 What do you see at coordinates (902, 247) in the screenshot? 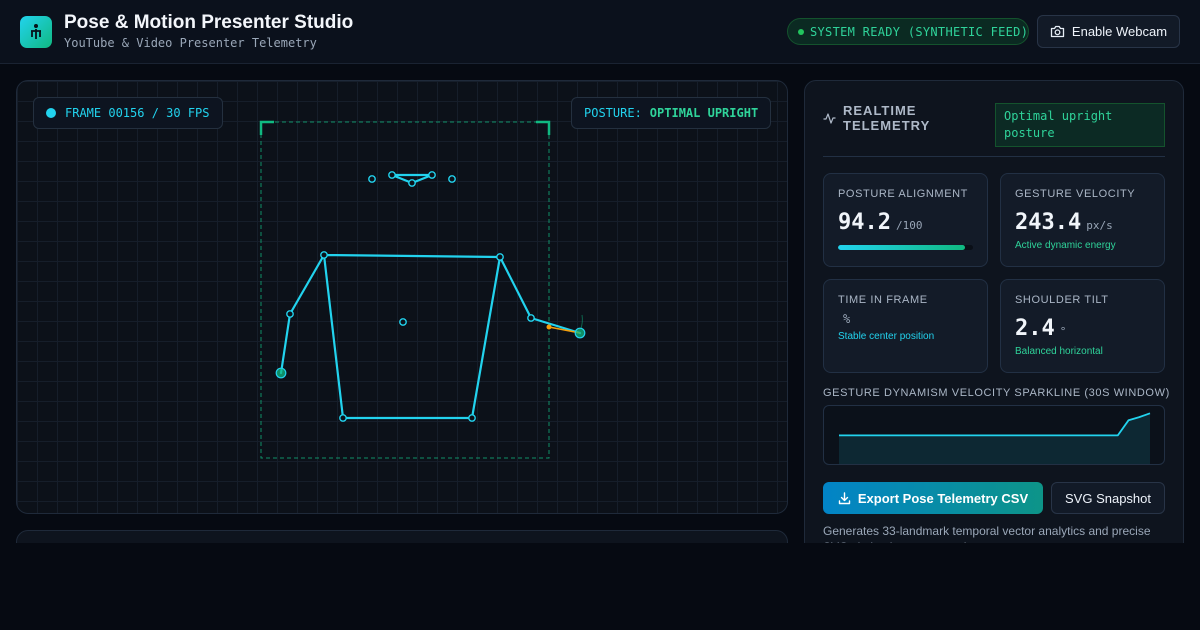
I see `posture-progress-fill` at bounding box center [902, 247].